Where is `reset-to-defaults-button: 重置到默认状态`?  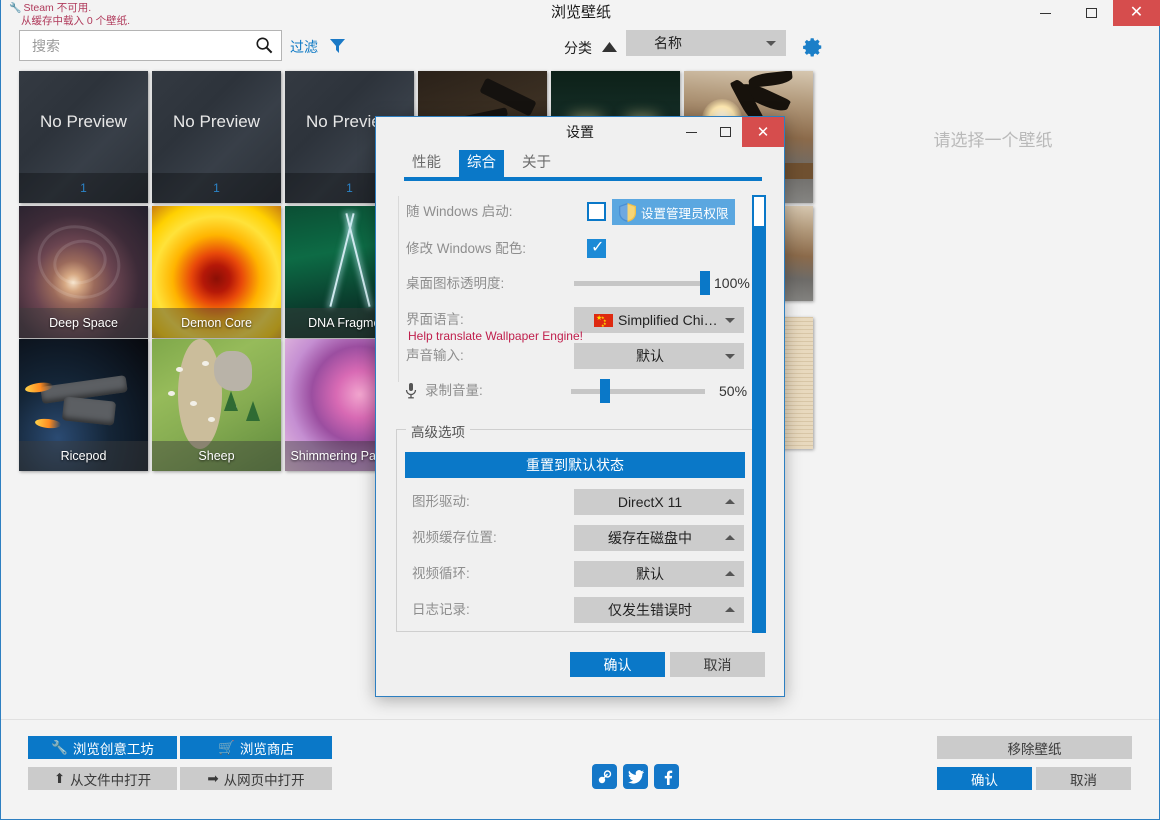
reset-to-defaults-button: 重置到默认状态 is located at coordinates (575, 465).